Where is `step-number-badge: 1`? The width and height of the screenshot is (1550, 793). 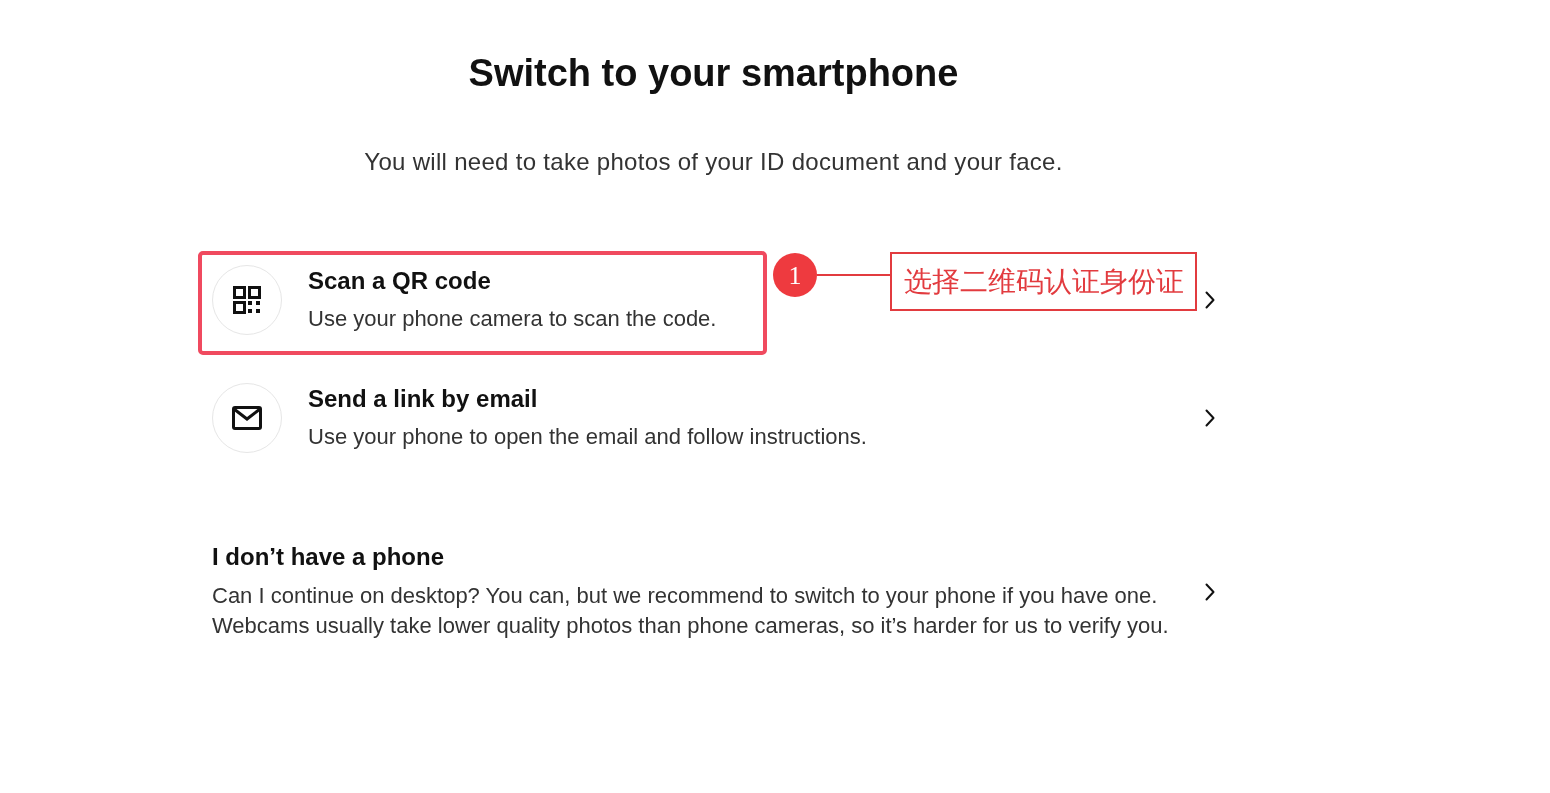
step-number-badge: 1 is located at coordinates (795, 275).